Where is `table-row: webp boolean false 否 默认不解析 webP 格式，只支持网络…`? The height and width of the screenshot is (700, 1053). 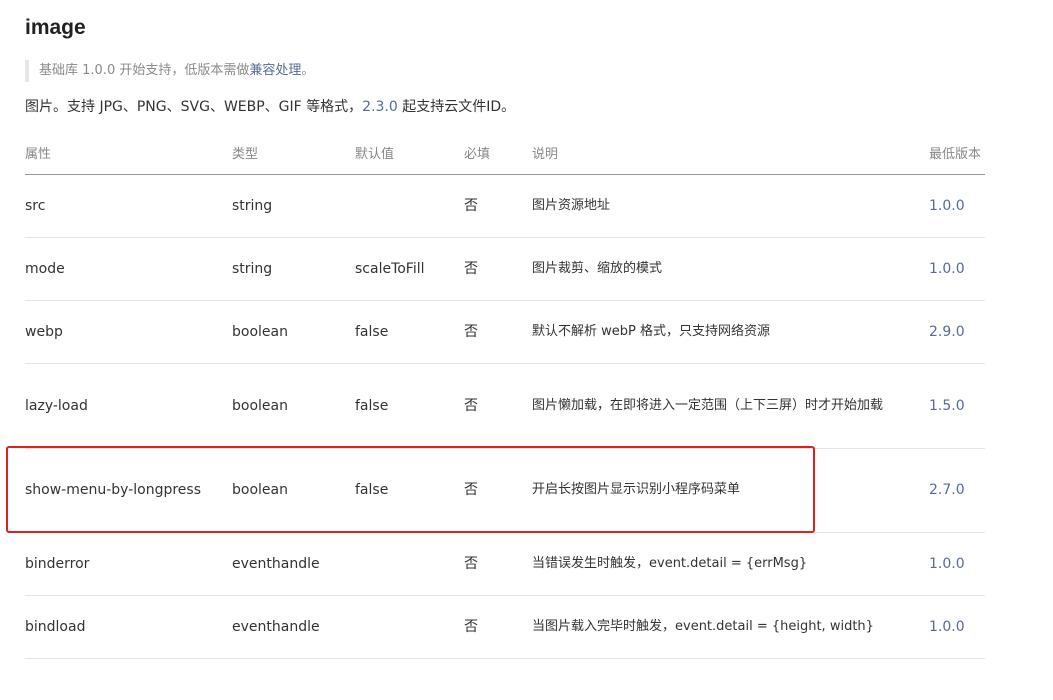
table-row: webp boolean false 否 默认不解析 webP 格式，只支持网络… is located at coordinates (505, 332).